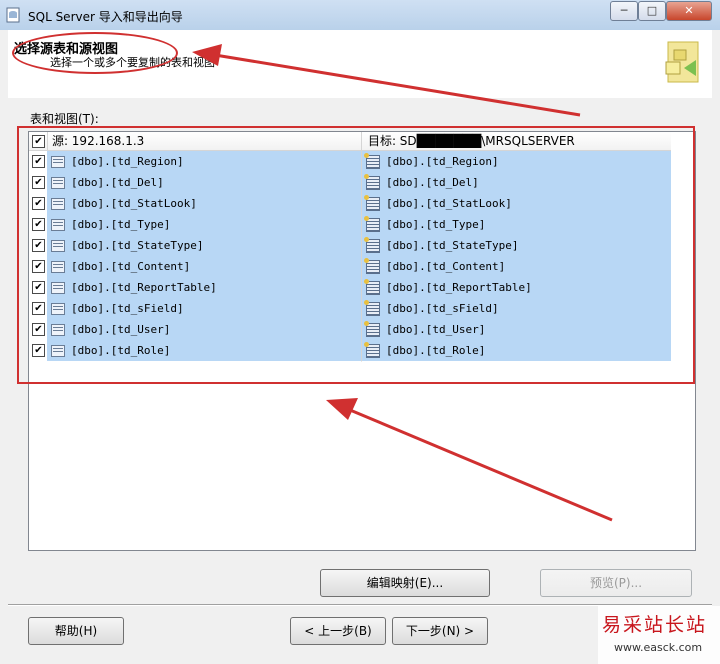 The width and height of the screenshot is (720, 664). What do you see at coordinates (76, 631) in the screenshot?
I see `help-button: 帮助(H)` at bounding box center [76, 631].